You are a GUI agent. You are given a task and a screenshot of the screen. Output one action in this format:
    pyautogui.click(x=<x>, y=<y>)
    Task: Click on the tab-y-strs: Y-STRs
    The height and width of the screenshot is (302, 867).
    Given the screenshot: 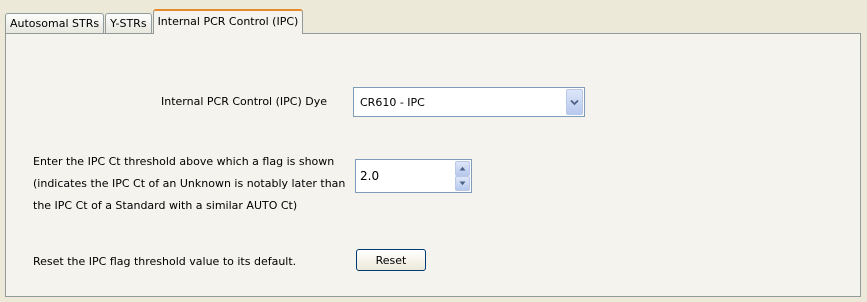 What is the action you would take?
    pyautogui.click(x=128, y=23)
    